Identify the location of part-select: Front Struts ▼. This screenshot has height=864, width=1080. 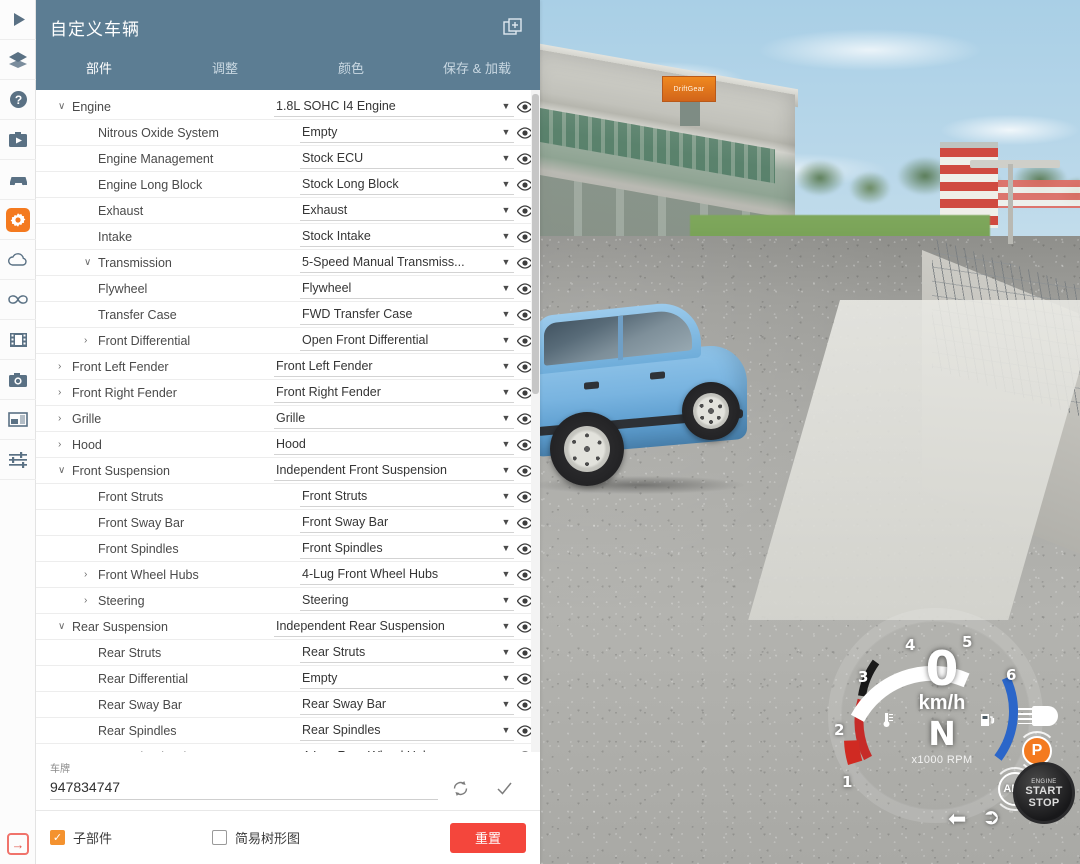
(407, 496).